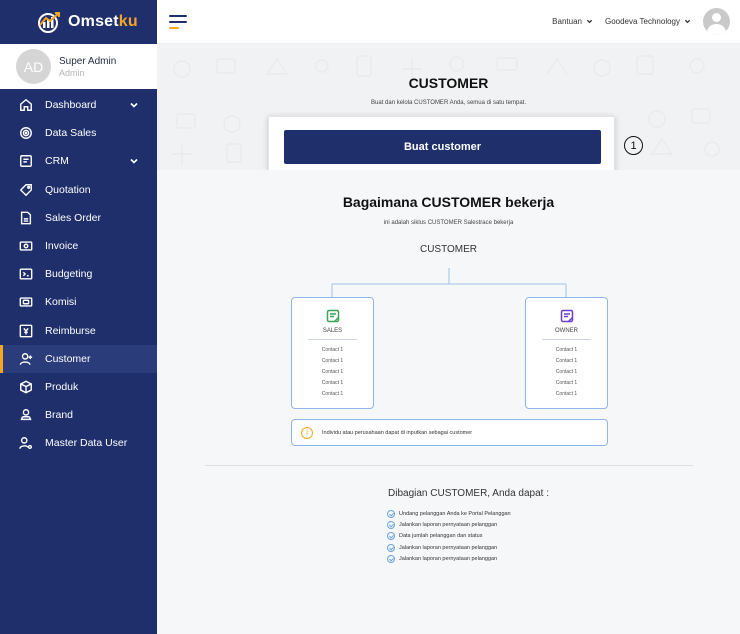 This screenshot has height=634, width=740. What do you see at coordinates (26, 161) in the screenshot?
I see `crm-icon` at bounding box center [26, 161].